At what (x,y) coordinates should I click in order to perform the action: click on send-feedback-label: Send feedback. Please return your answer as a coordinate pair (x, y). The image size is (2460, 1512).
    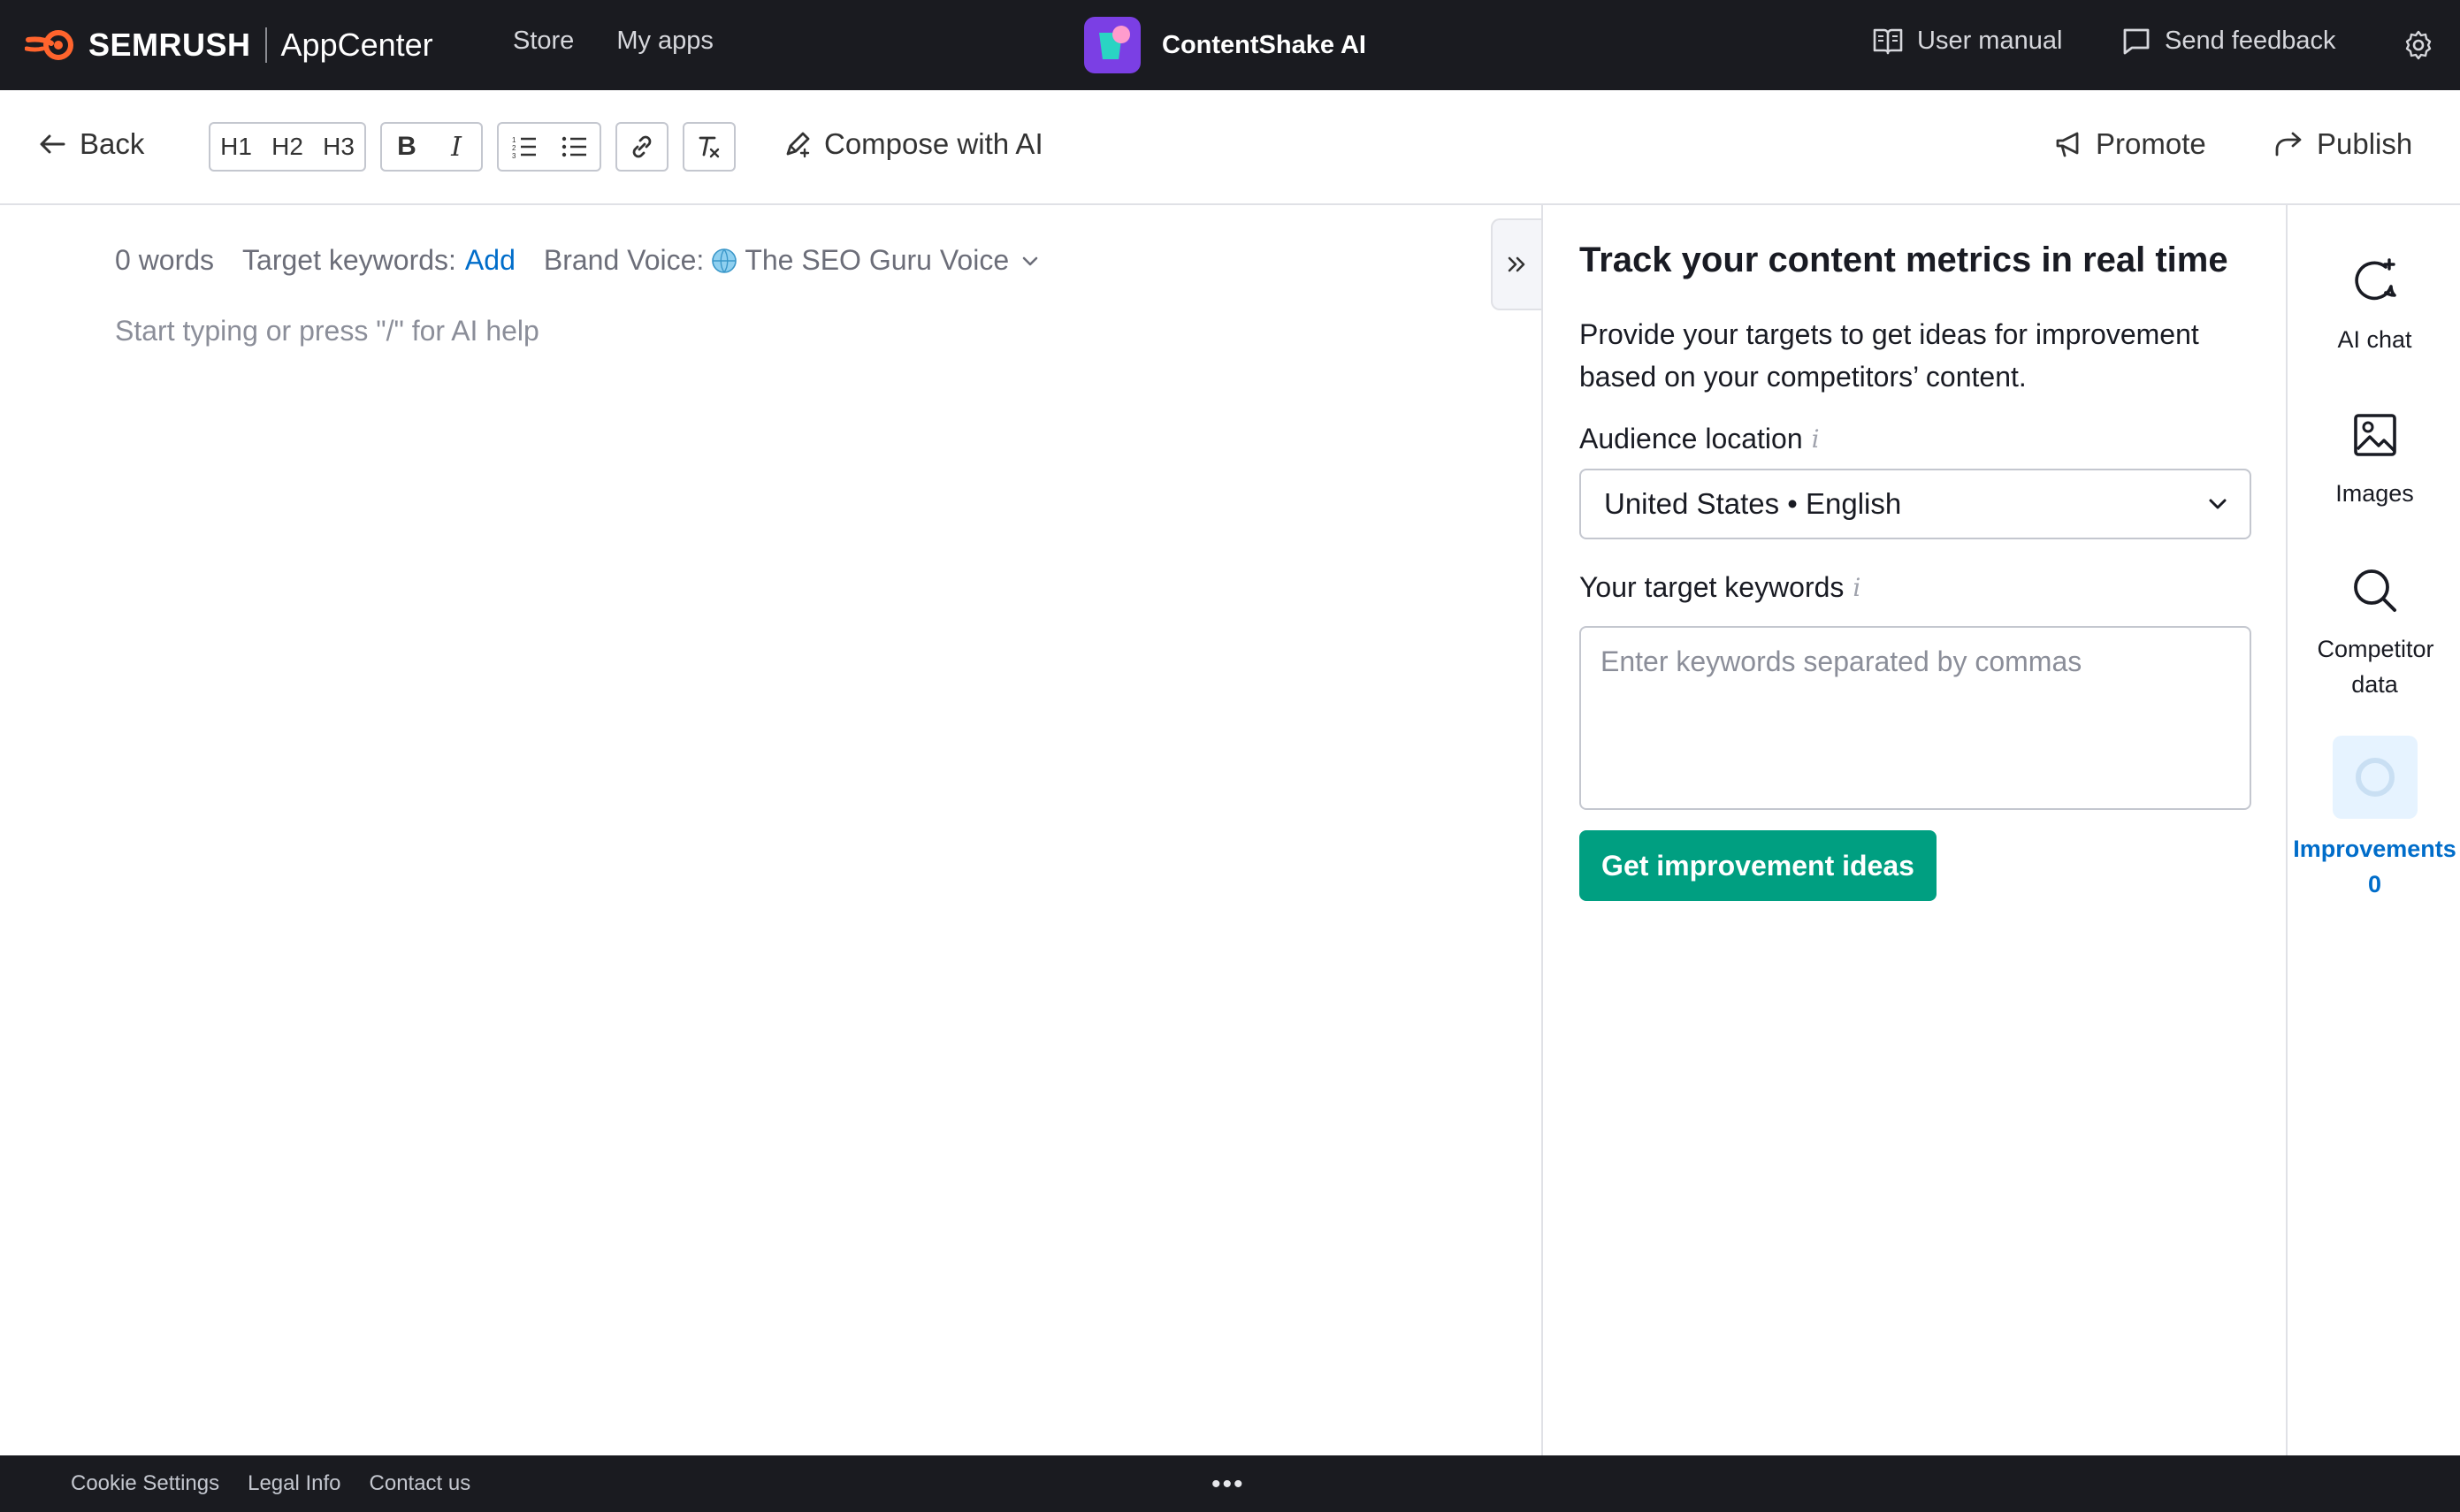
    Looking at the image, I should click on (2250, 41).